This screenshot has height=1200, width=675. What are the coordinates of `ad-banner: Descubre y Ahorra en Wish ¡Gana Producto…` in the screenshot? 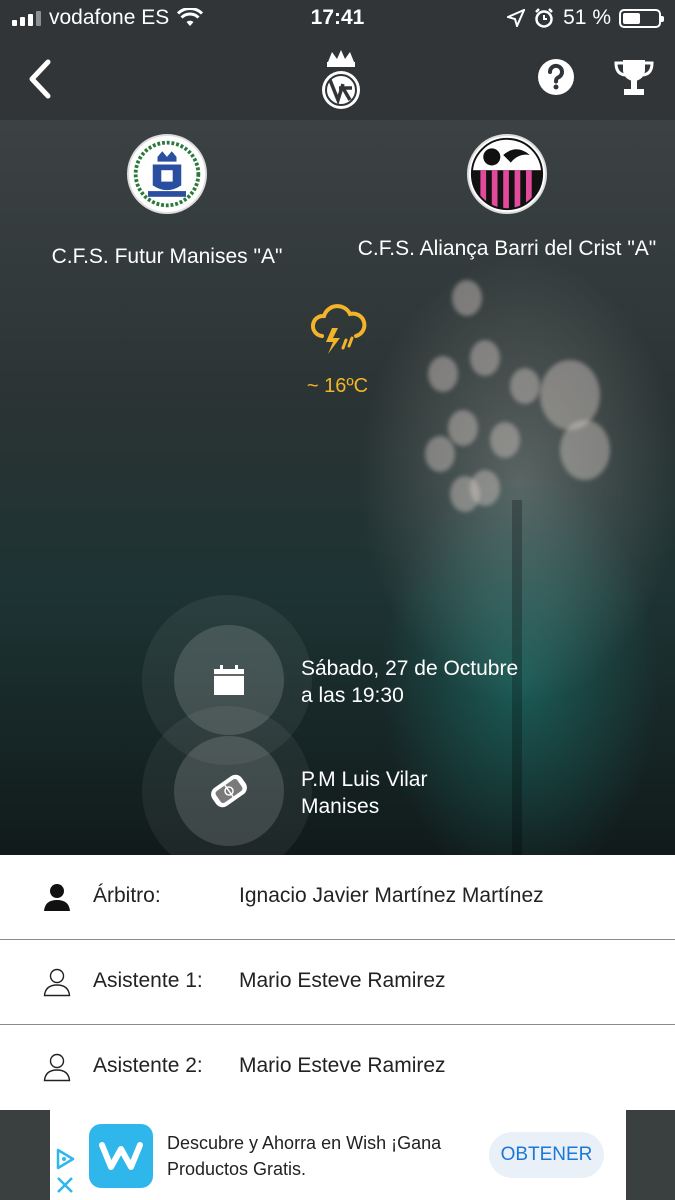 It's located at (338, 1155).